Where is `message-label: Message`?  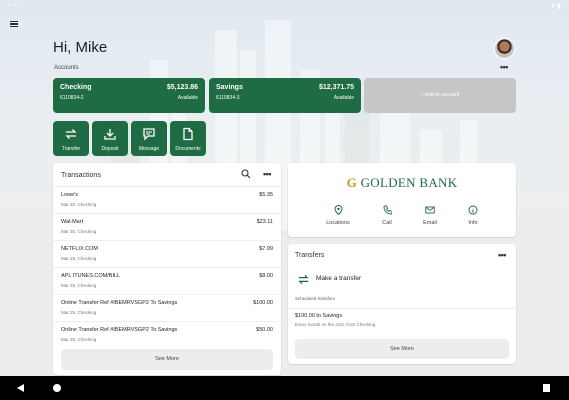 message-label: Message is located at coordinates (149, 149).